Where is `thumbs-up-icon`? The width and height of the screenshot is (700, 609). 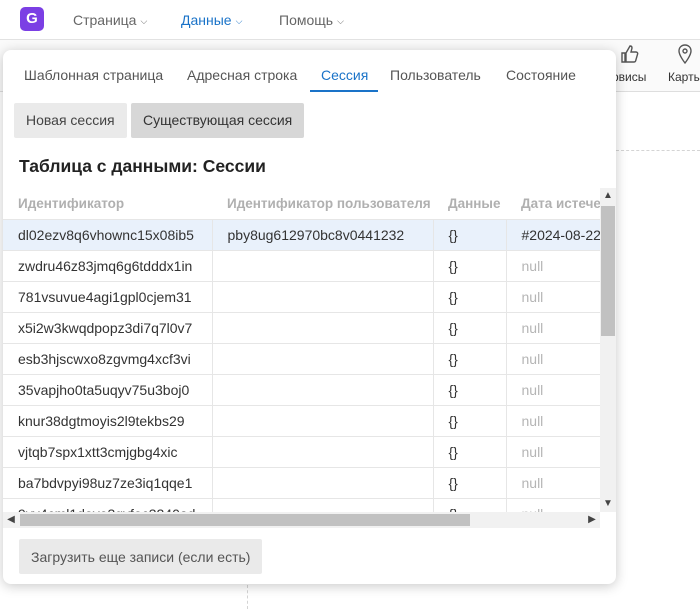 thumbs-up-icon is located at coordinates (629, 57).